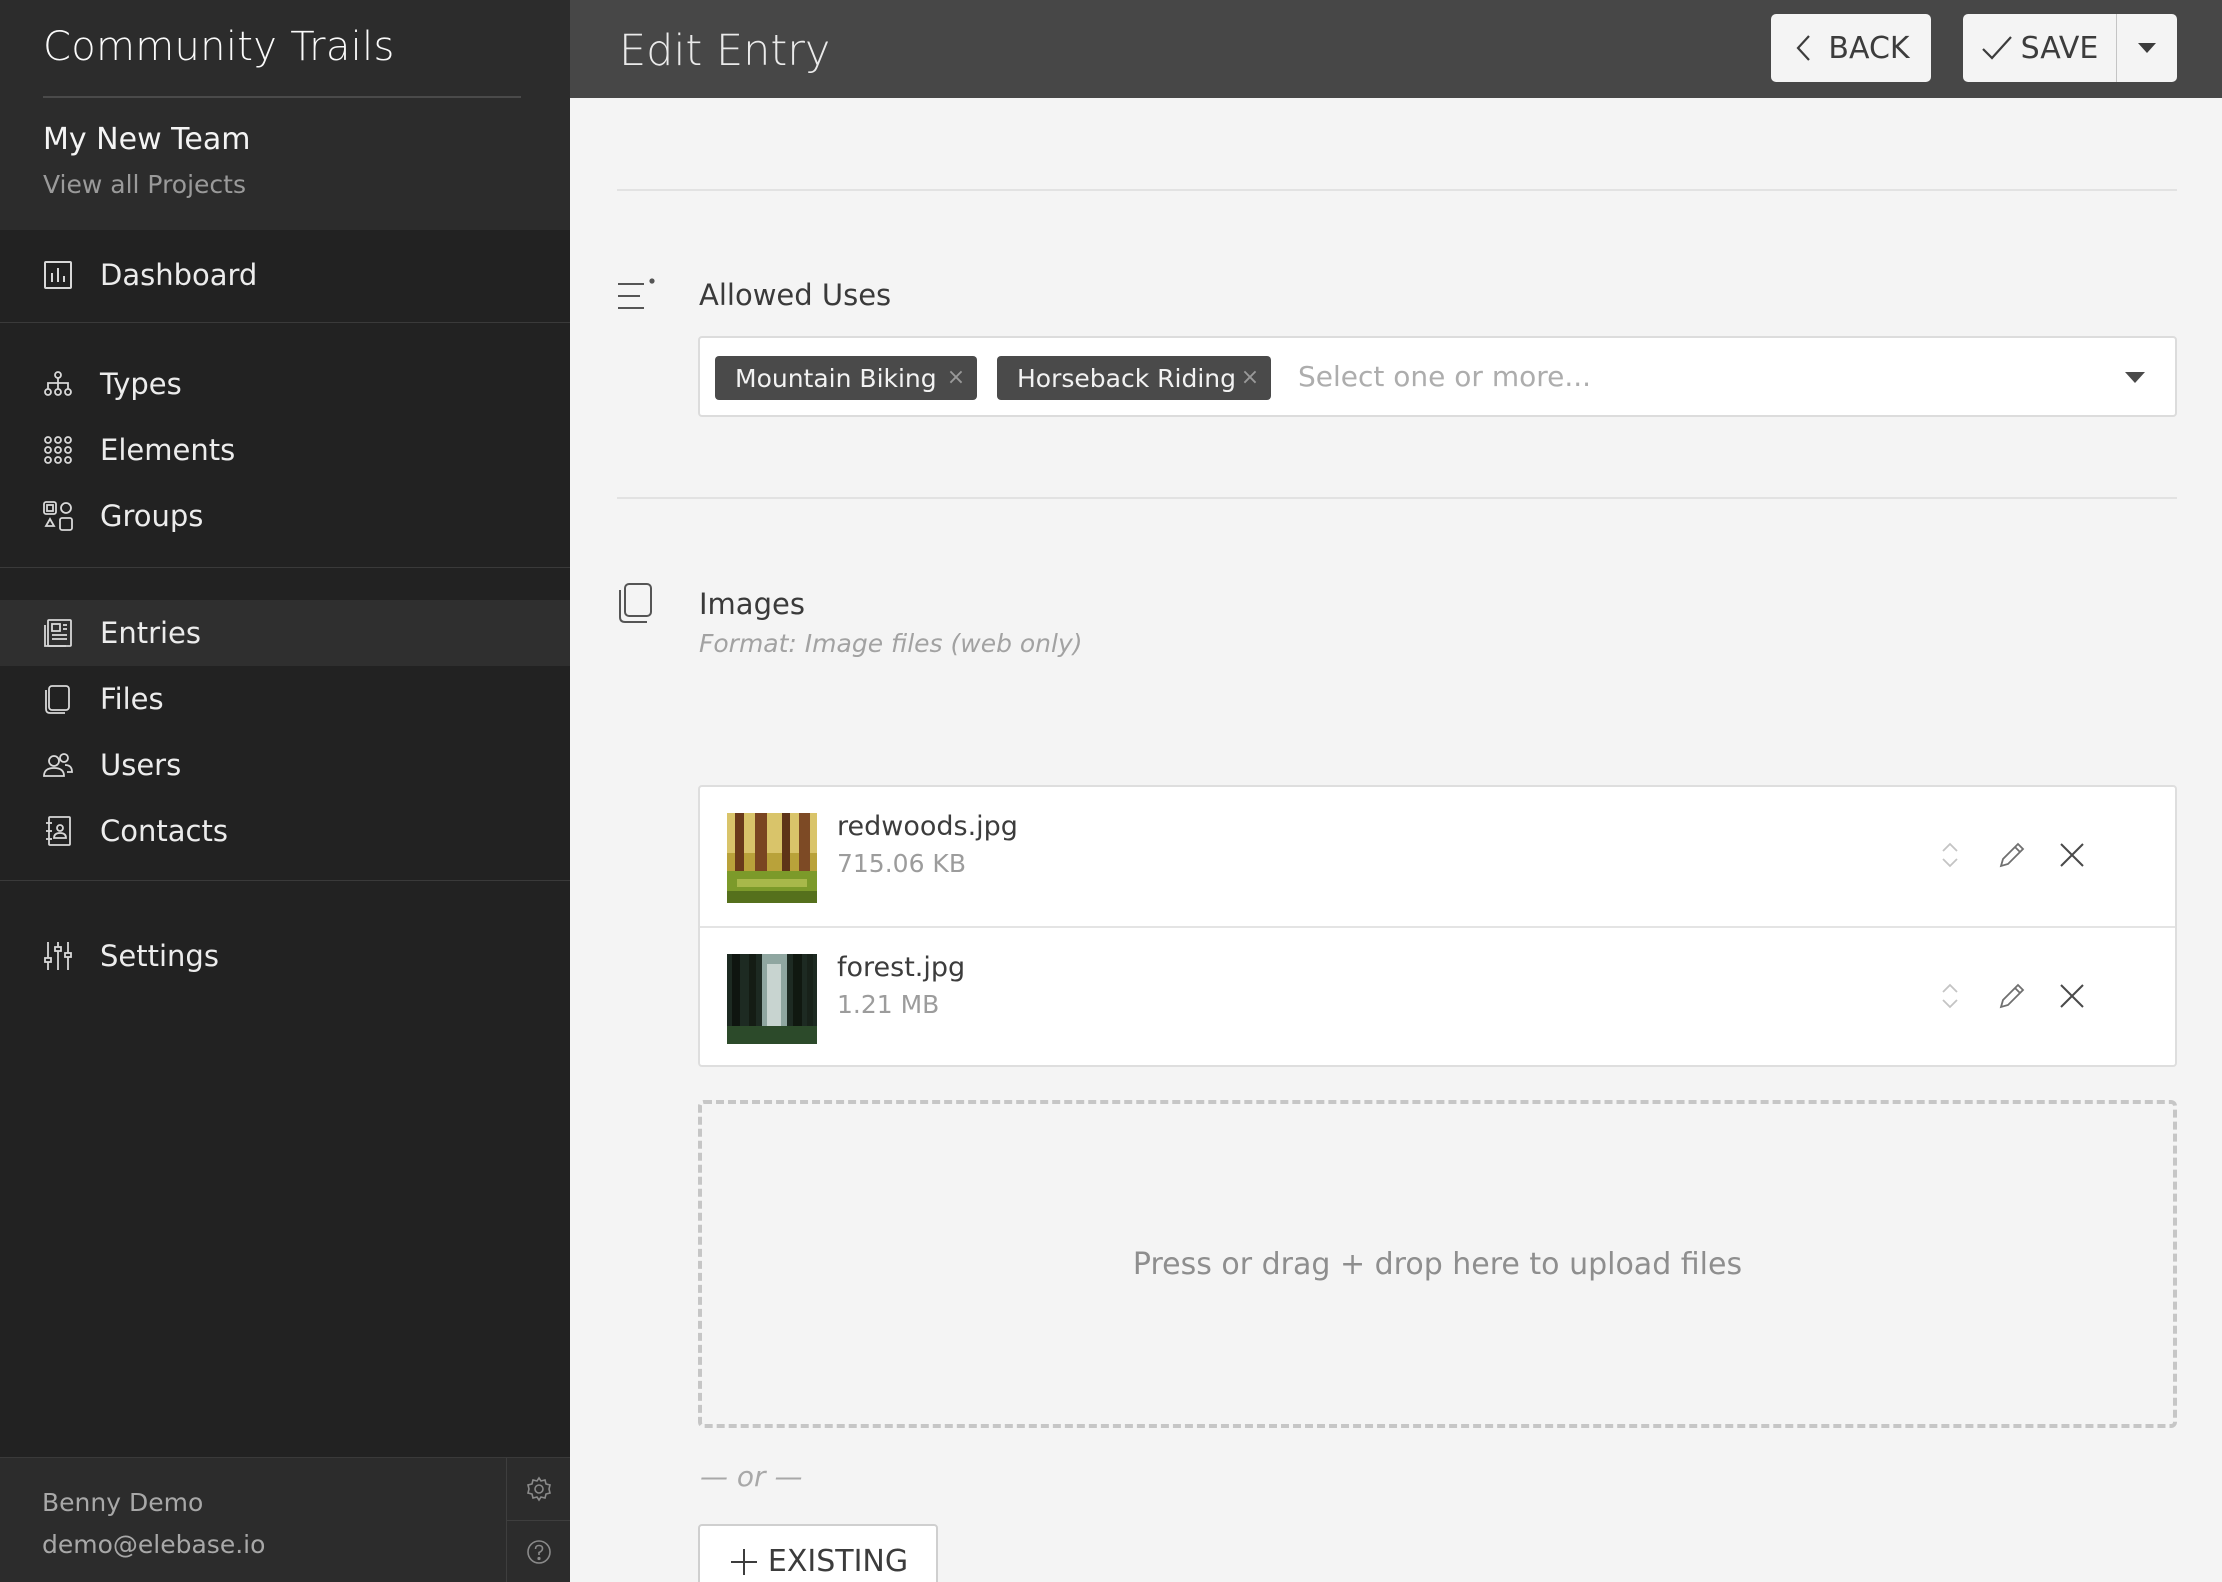 The width and height of the screenshot is (2222, 1582). I want to click on view-all-projects-link: View all Projects, so click(285, 185).